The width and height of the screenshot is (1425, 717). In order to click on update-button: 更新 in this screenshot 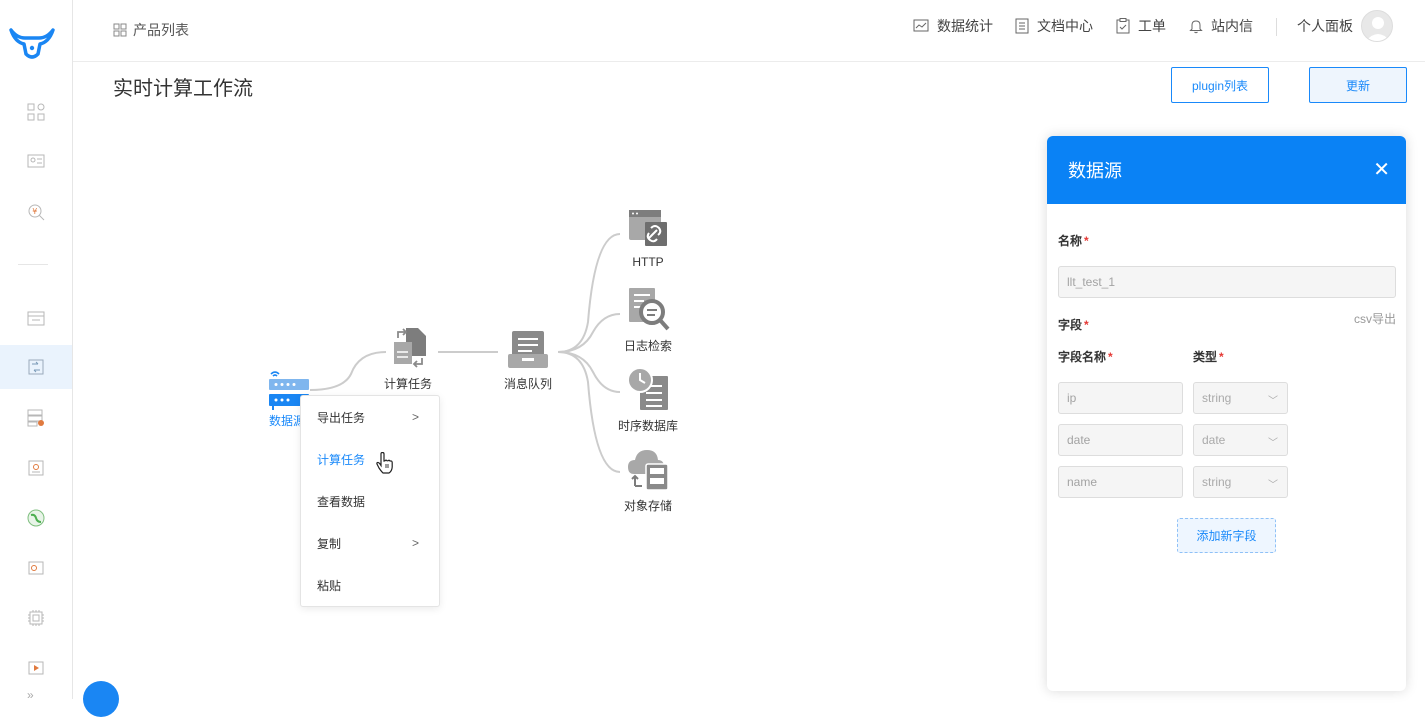, I will do `click(1358, 85)`.